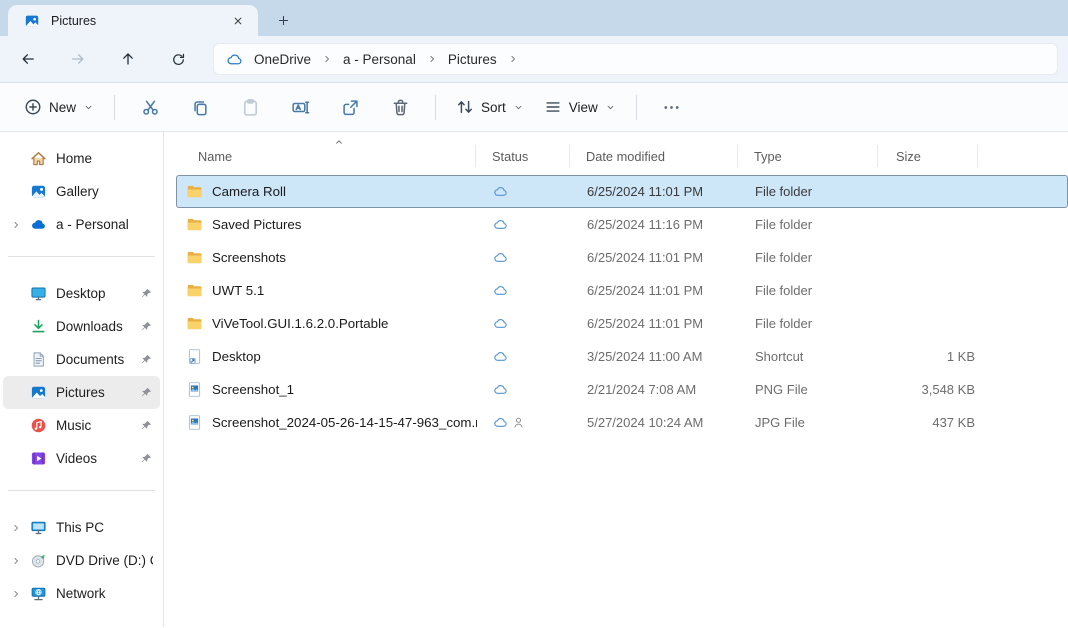 The height and width of the screenshot is (628, 1068). Describe the element at coordinates (610, 107) in the screenshot. I see `chevron-down-icon` at that location.